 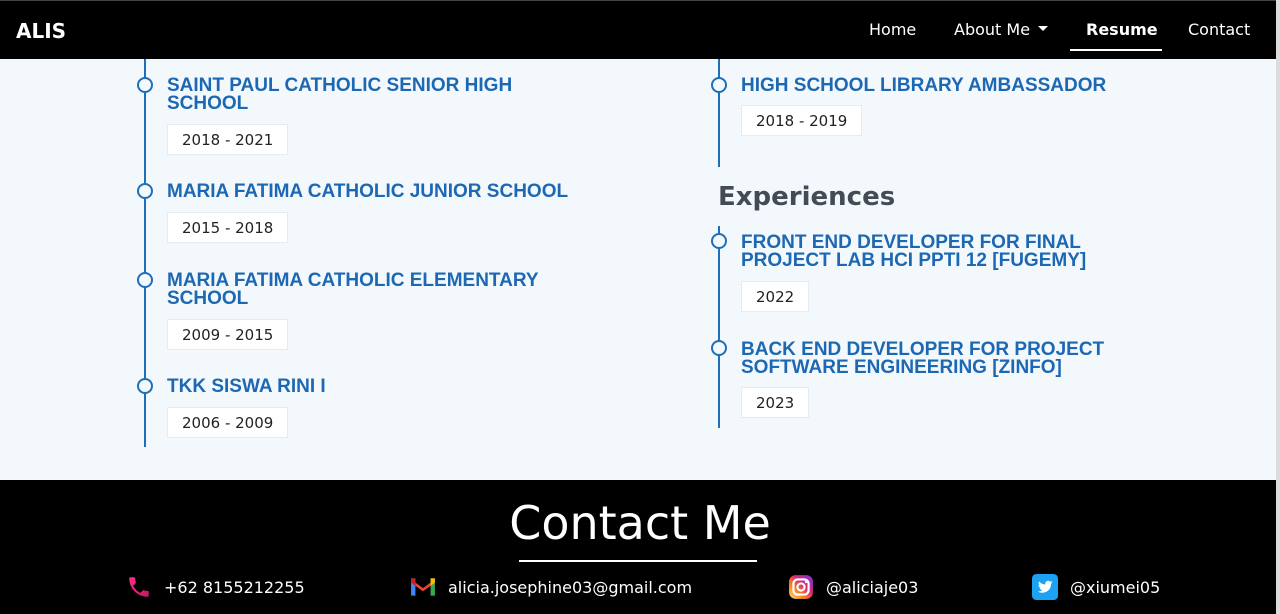 What do you see at coordinates (901, 367) in the screenshot?
I see `title-line: SOFTWARE ENGINEERING [ZINFO]` at bounding box center [901, 367].